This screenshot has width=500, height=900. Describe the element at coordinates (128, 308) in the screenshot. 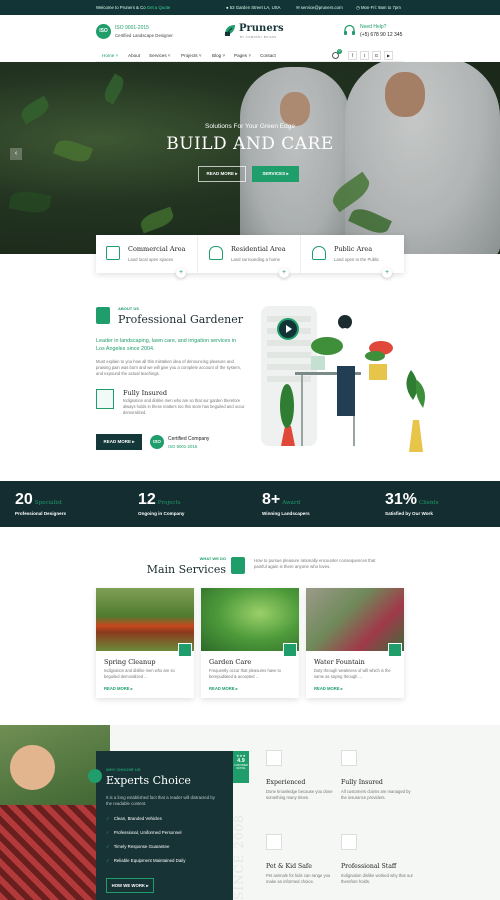

I see `about-eyebrow: ABOUT US` at that location.